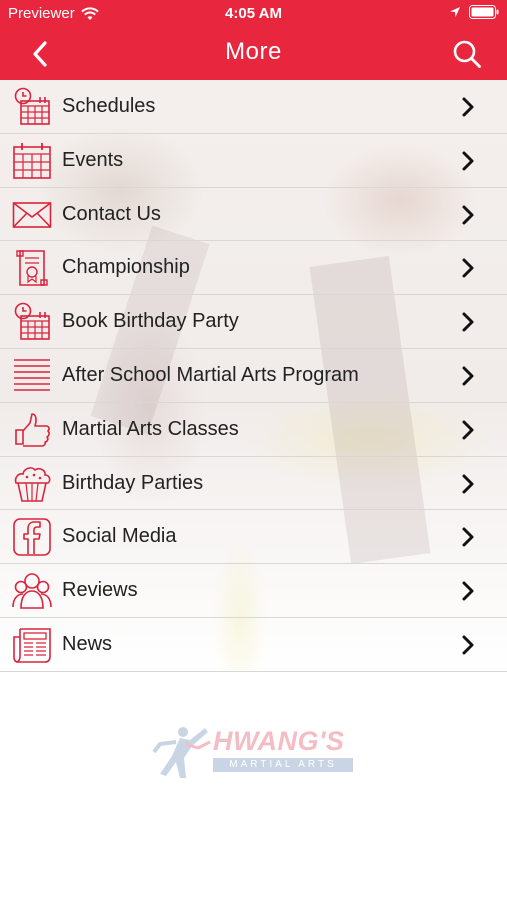 This screenshot has height=900, width=507. Describe the element at coordinates (111, 213) in the screenshot. I see `menu-item-label: Contact Us` at that location.